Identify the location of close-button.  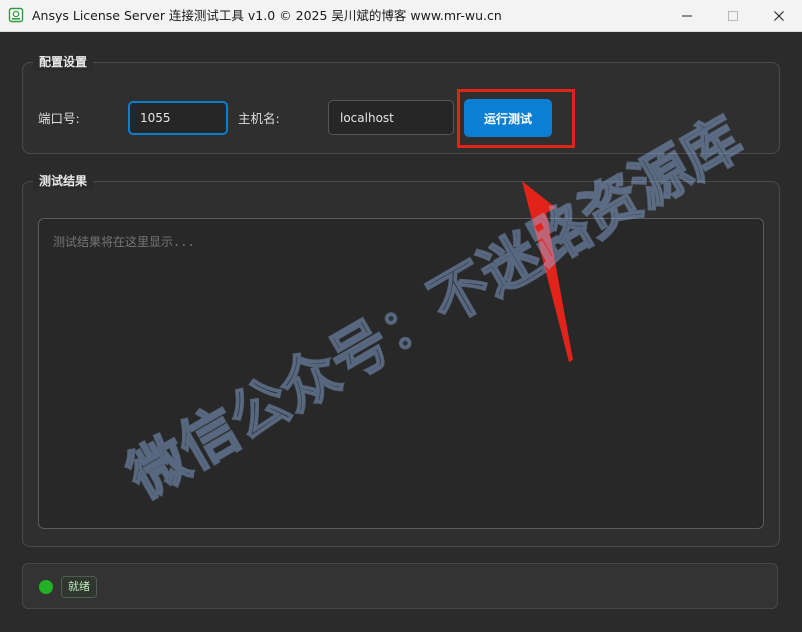
(779, 15).